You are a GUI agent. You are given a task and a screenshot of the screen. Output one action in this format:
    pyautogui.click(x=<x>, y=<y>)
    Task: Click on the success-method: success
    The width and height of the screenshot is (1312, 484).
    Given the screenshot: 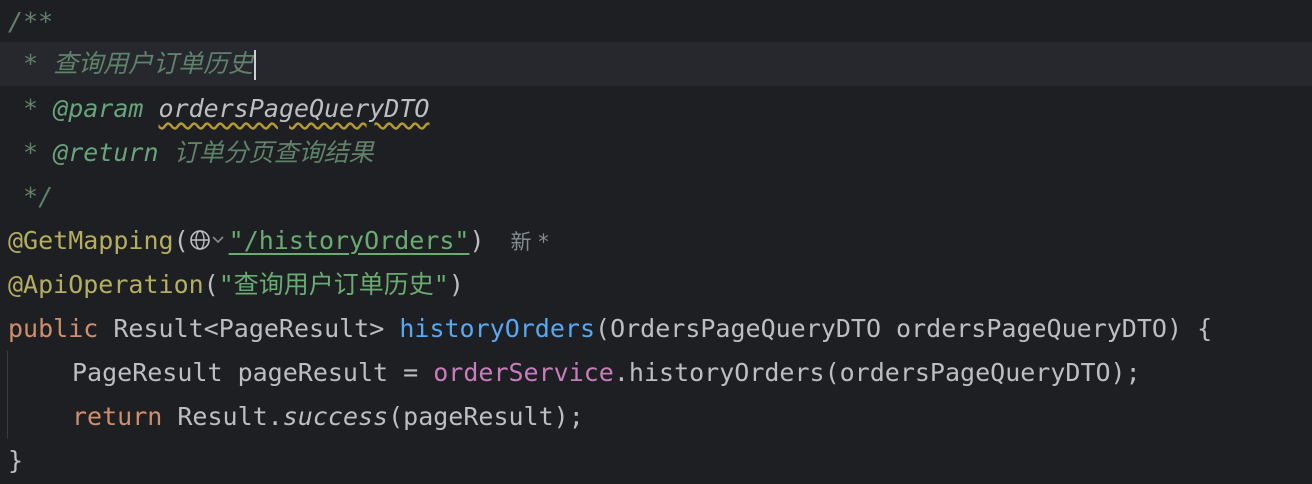 What is the action you would take?
    pyautogui.click(x=335, y=416)
    